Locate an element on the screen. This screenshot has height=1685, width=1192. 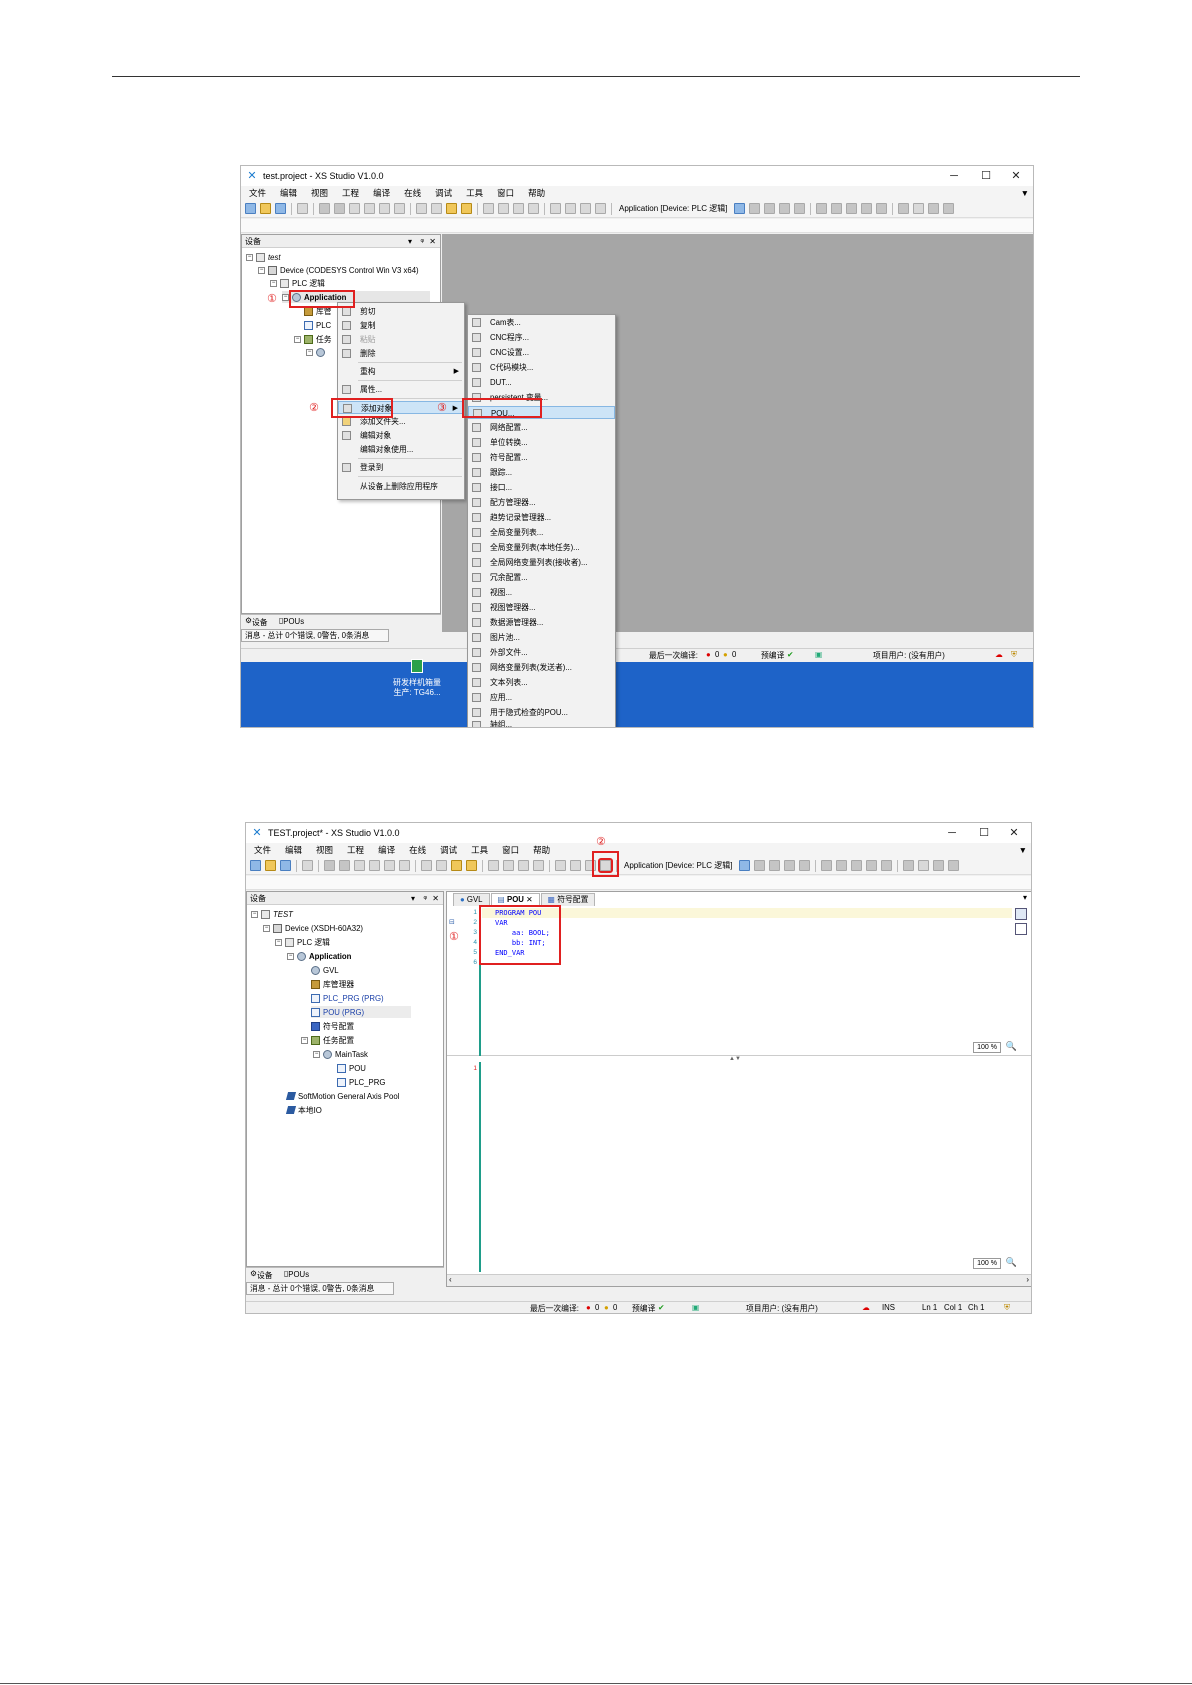
menu-item-login: 登录到 is located at coordinates (401, 467).